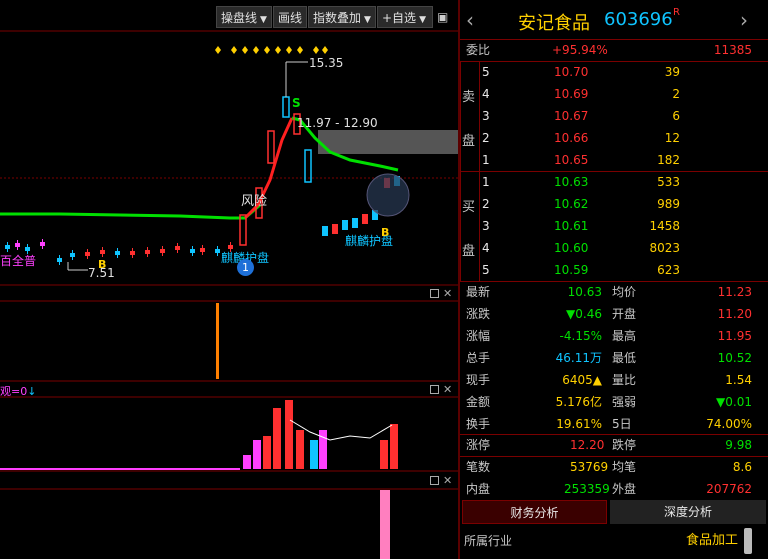 This screenshot has width=768, height=559. What do you see at coordinates (478, 380) in the screenshot?
I see `stat-label: 现手` at bounding box center [478, 380].